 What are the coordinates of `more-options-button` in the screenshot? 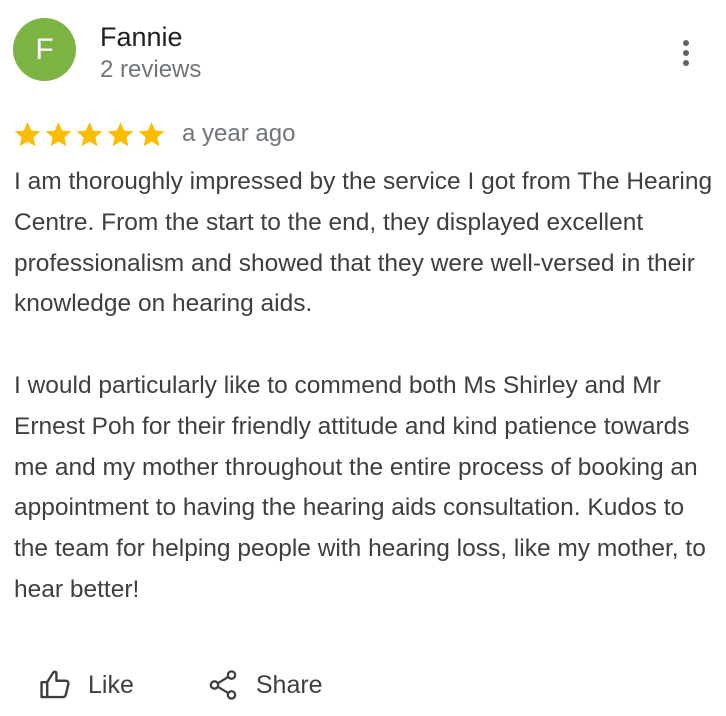 It's located at (686, 53).